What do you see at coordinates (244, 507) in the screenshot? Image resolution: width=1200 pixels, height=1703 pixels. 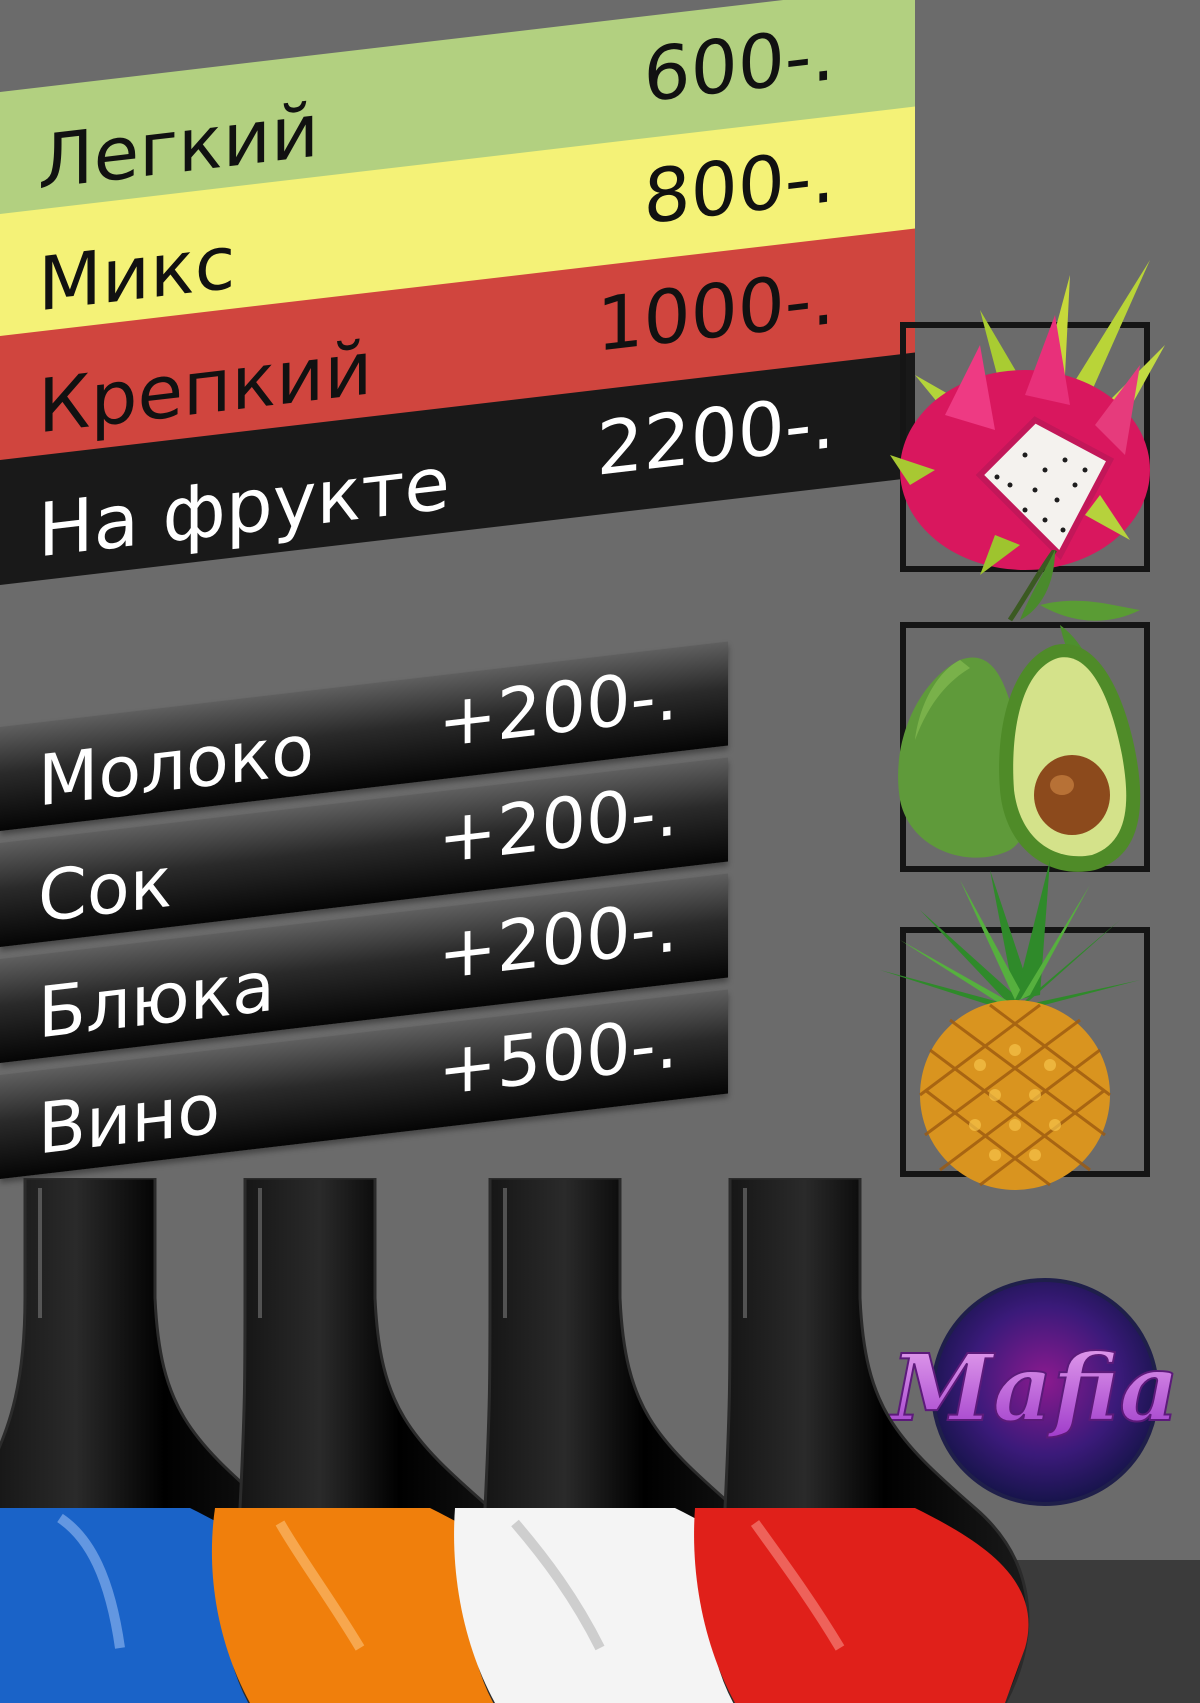 I see `tier-name: На фрукте` at bounding box center [244, 507].